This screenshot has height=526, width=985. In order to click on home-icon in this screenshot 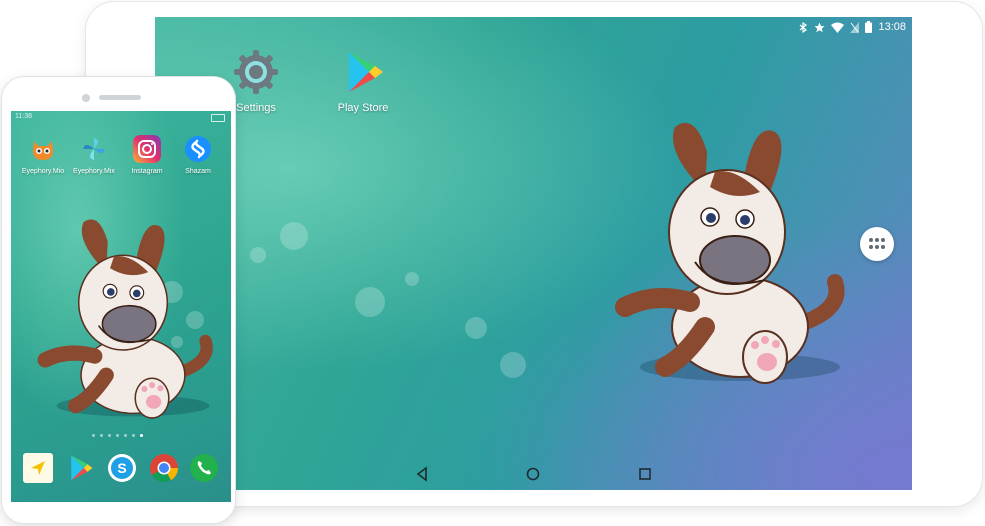, I will do `click(533, 474)`.